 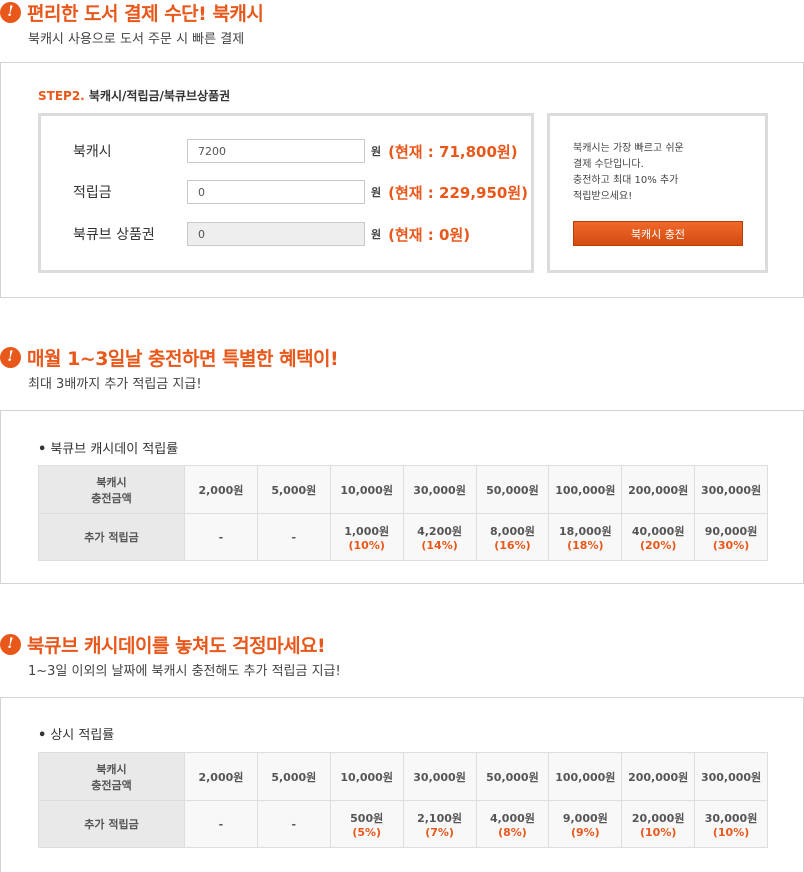 What do you see at coordinates (439, 824) in the screenshot?
I see `bonus-cell: 2,100원 (7%)` at bounding box center [439, 824].